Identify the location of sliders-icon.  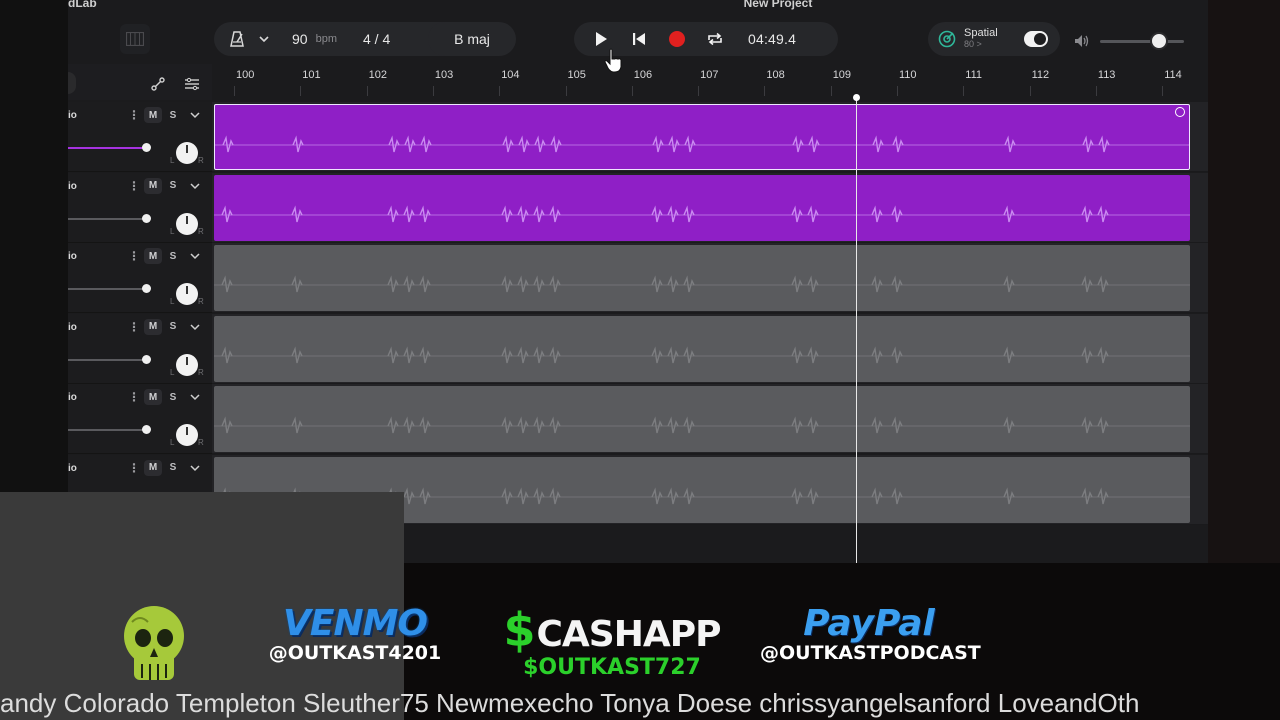
(192, 84).